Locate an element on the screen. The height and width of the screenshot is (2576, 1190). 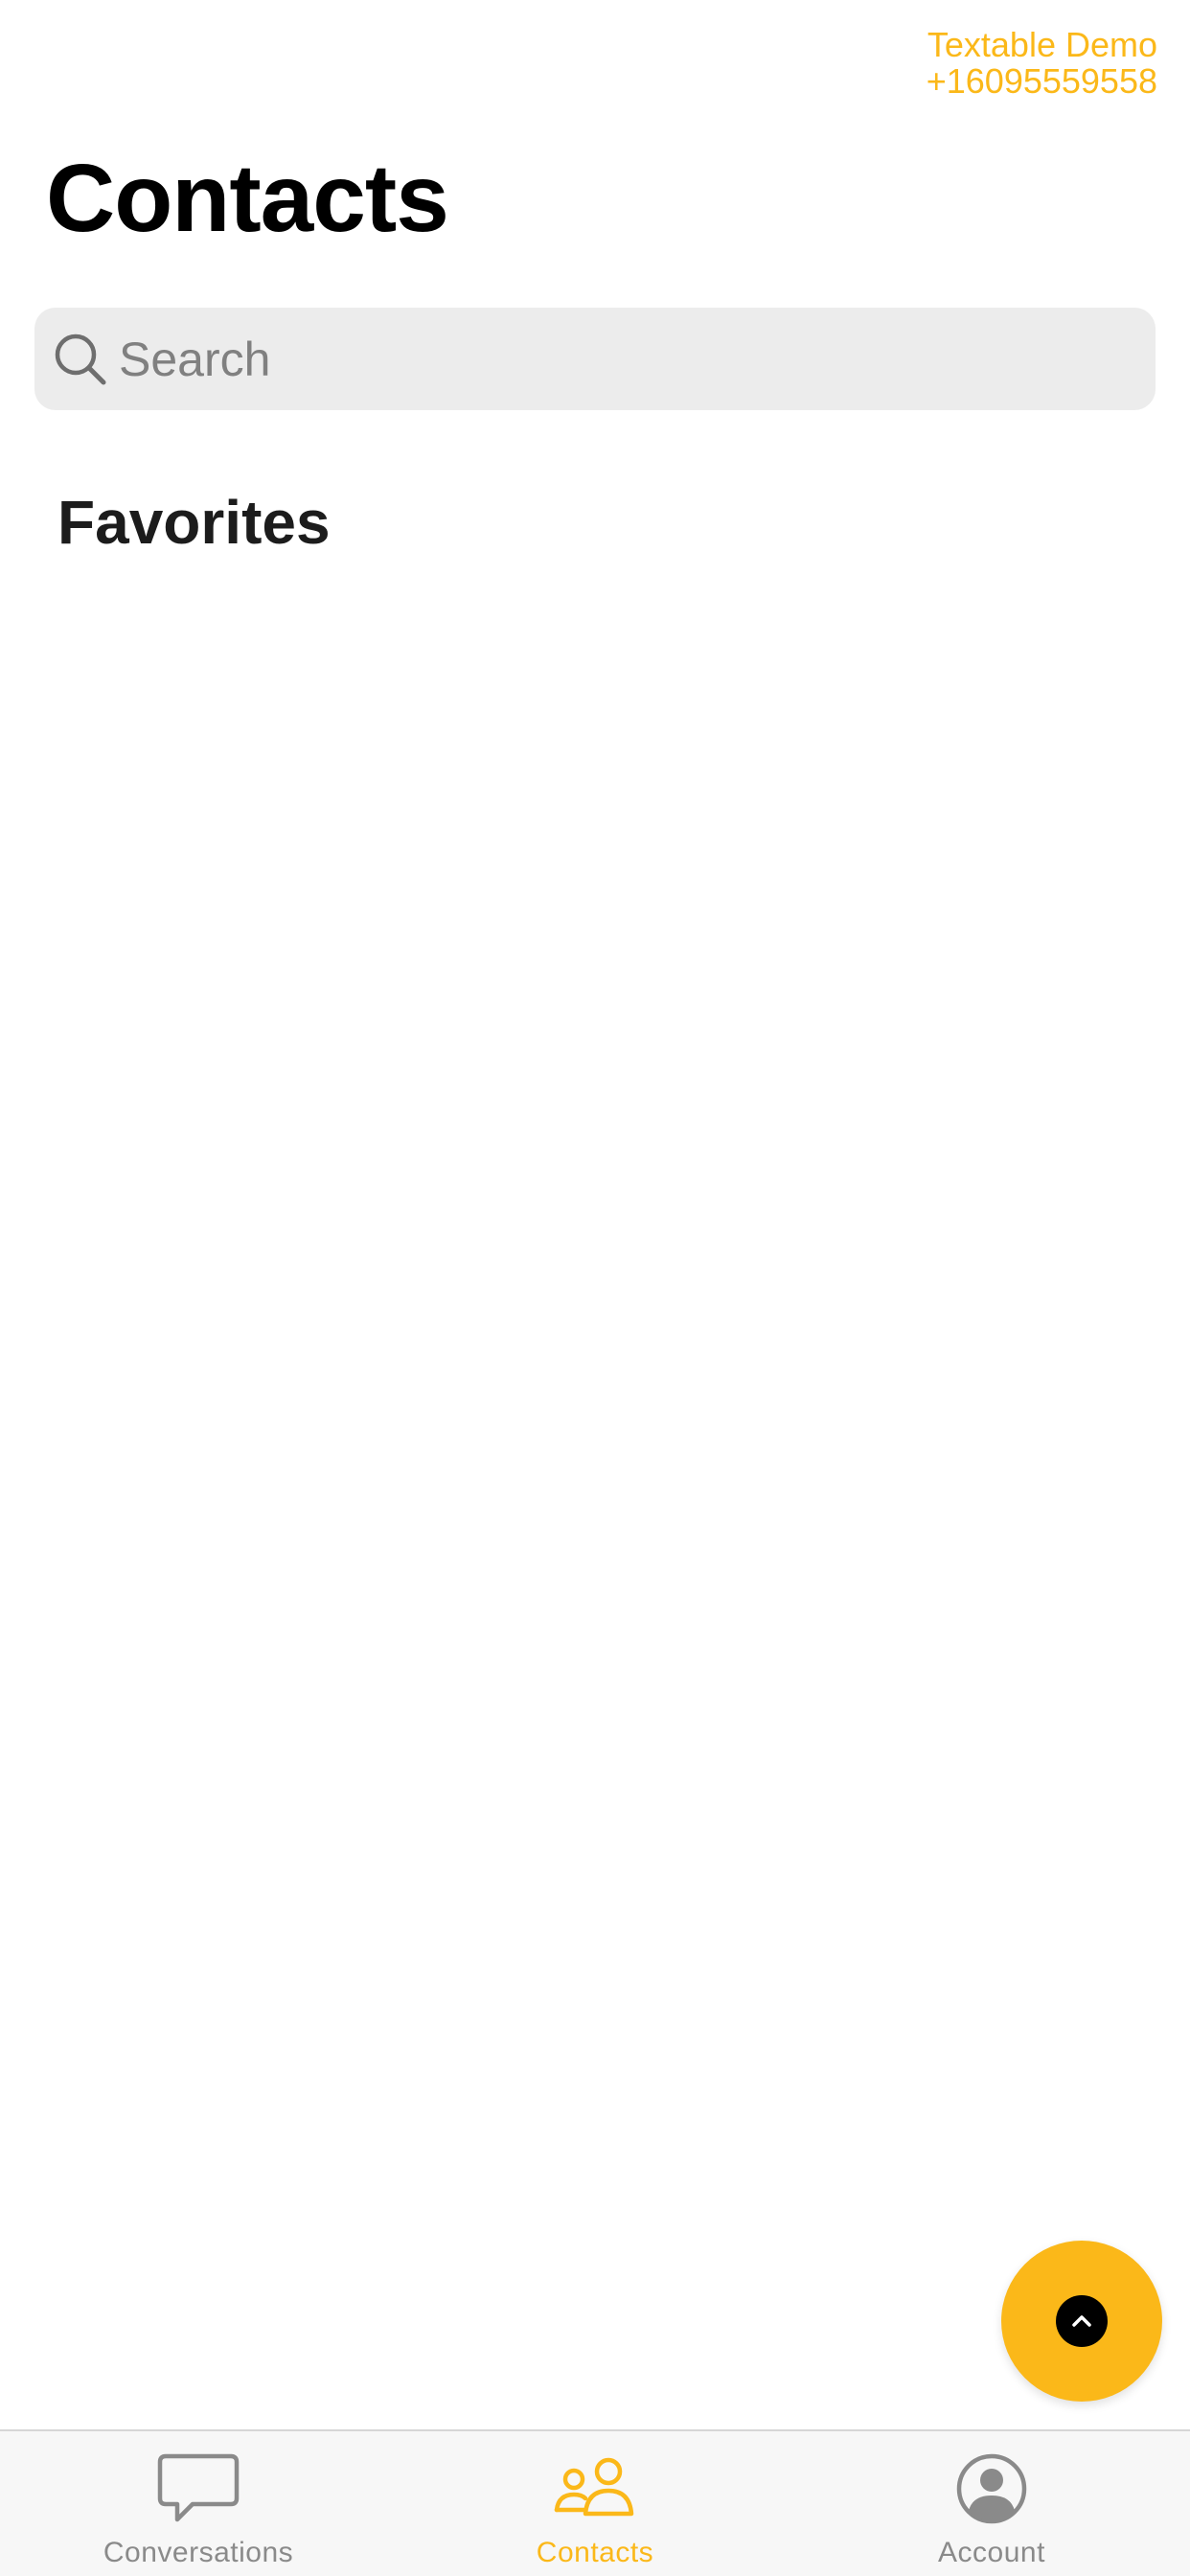
scroll-up-button is located at coordinates (1081, 2321).